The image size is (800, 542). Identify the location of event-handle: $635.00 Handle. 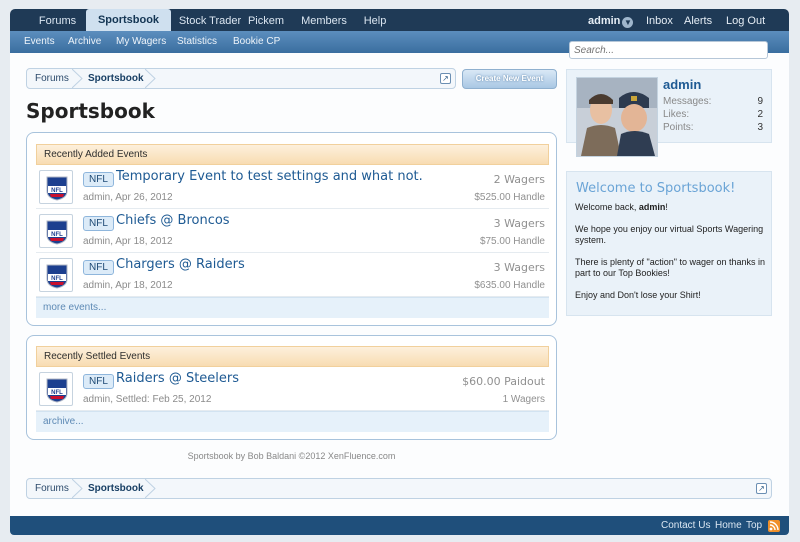
(509, 285).